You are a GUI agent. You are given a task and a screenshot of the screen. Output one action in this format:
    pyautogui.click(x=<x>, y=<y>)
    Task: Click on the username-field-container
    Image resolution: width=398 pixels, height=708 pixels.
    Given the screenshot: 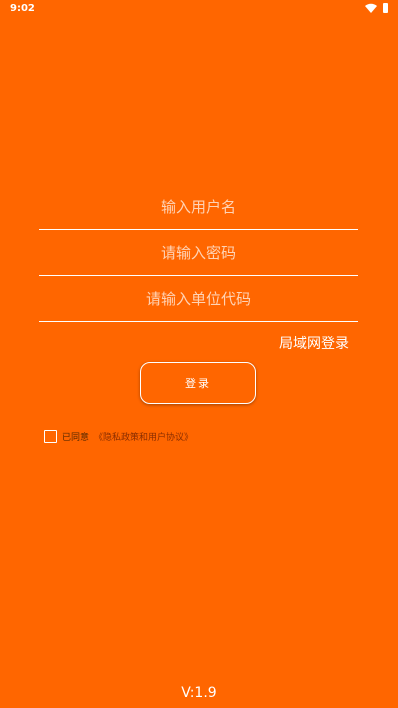 What is the action you would take?
    pyautogui.click(x=198, y=207)
    